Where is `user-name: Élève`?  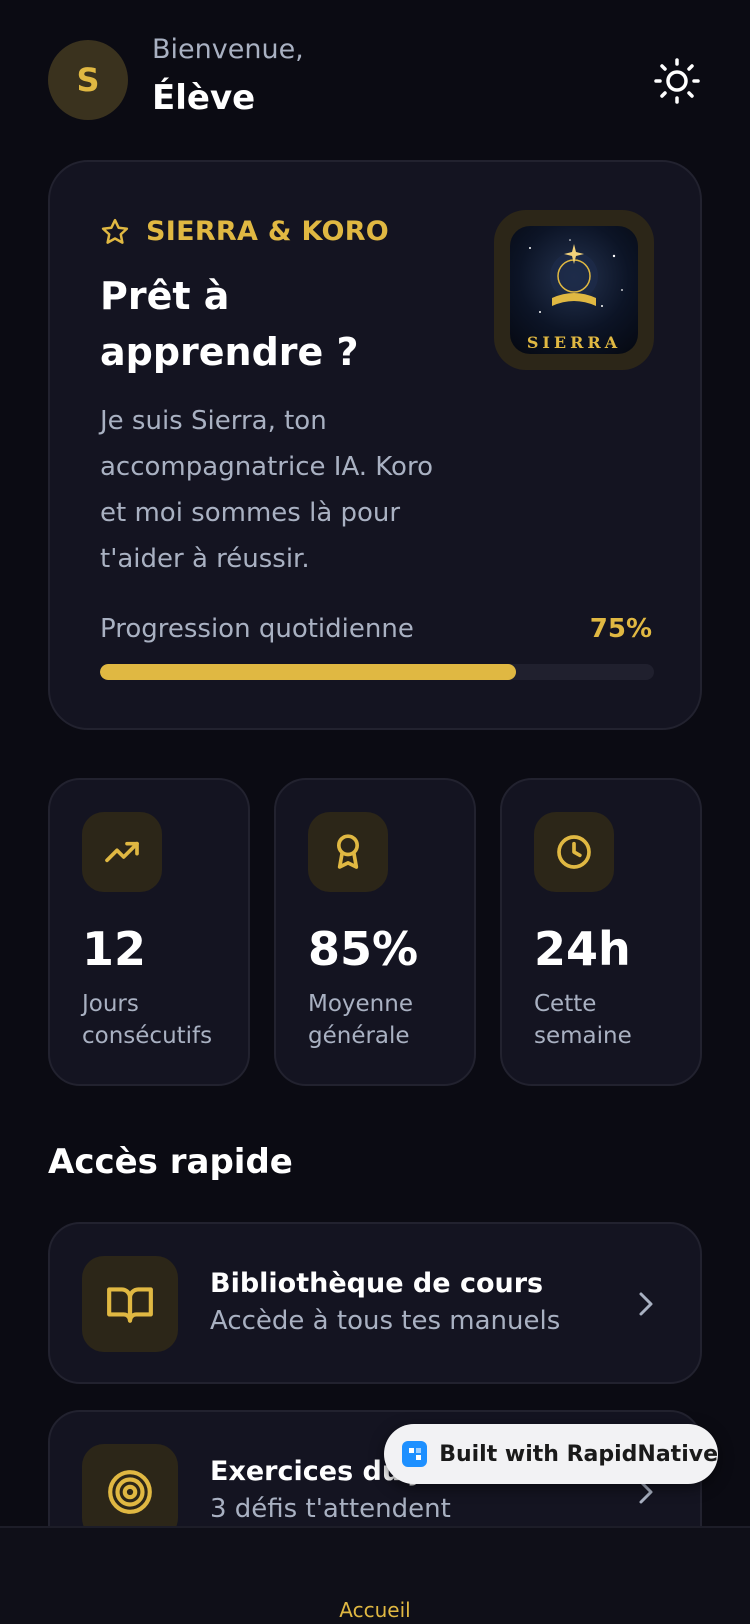 user-name: Élève is located at coordinates (204, 98).